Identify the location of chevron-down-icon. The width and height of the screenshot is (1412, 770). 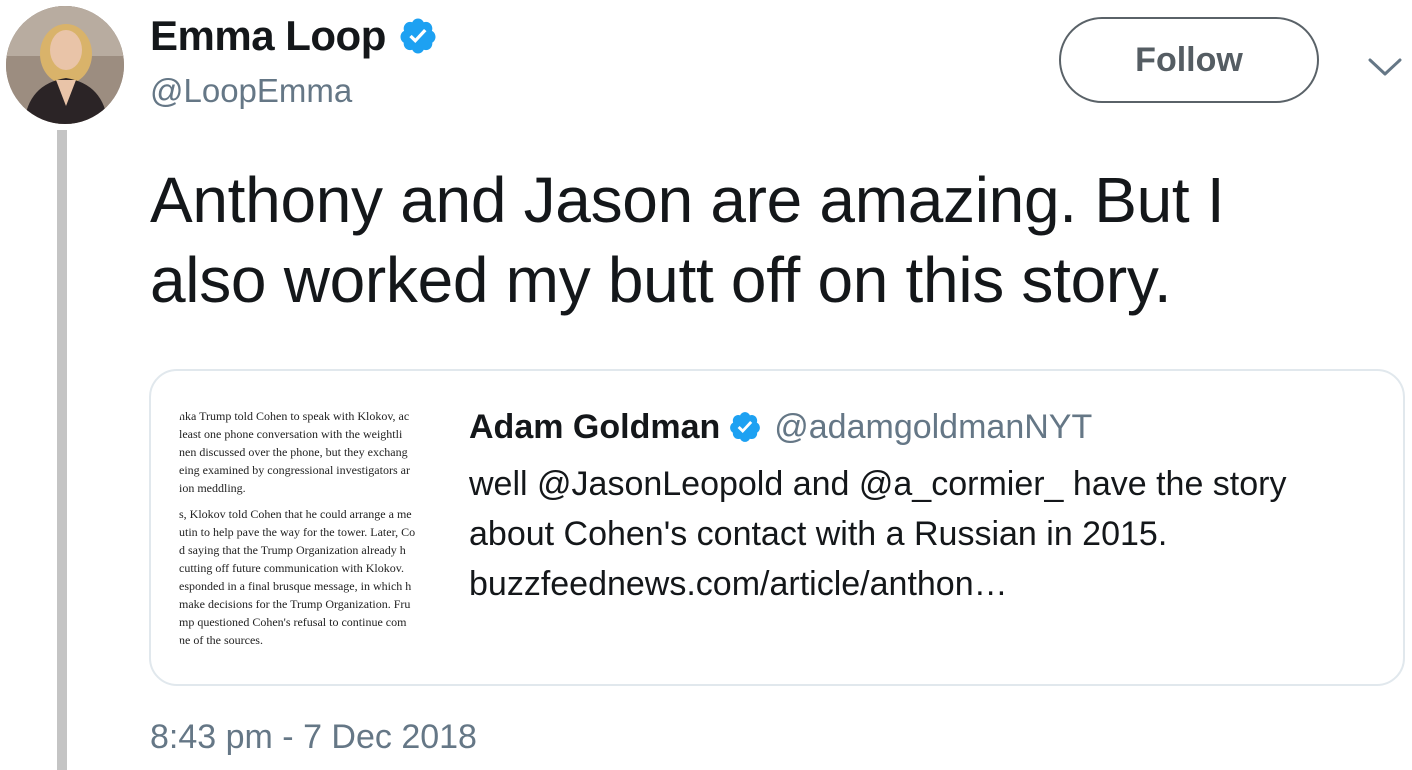
(1385, 67).